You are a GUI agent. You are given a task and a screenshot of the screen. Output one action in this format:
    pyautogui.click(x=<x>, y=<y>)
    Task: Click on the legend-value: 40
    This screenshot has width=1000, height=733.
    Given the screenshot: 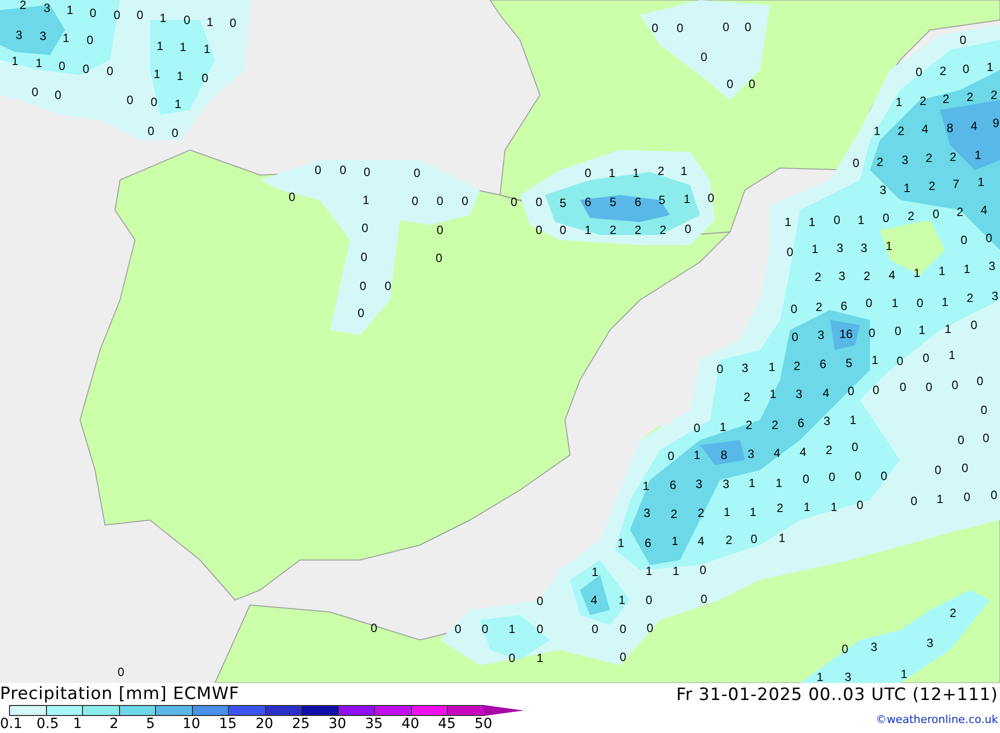 What is the action you would take?
    pyautogui.click(x=411, y=724)
    